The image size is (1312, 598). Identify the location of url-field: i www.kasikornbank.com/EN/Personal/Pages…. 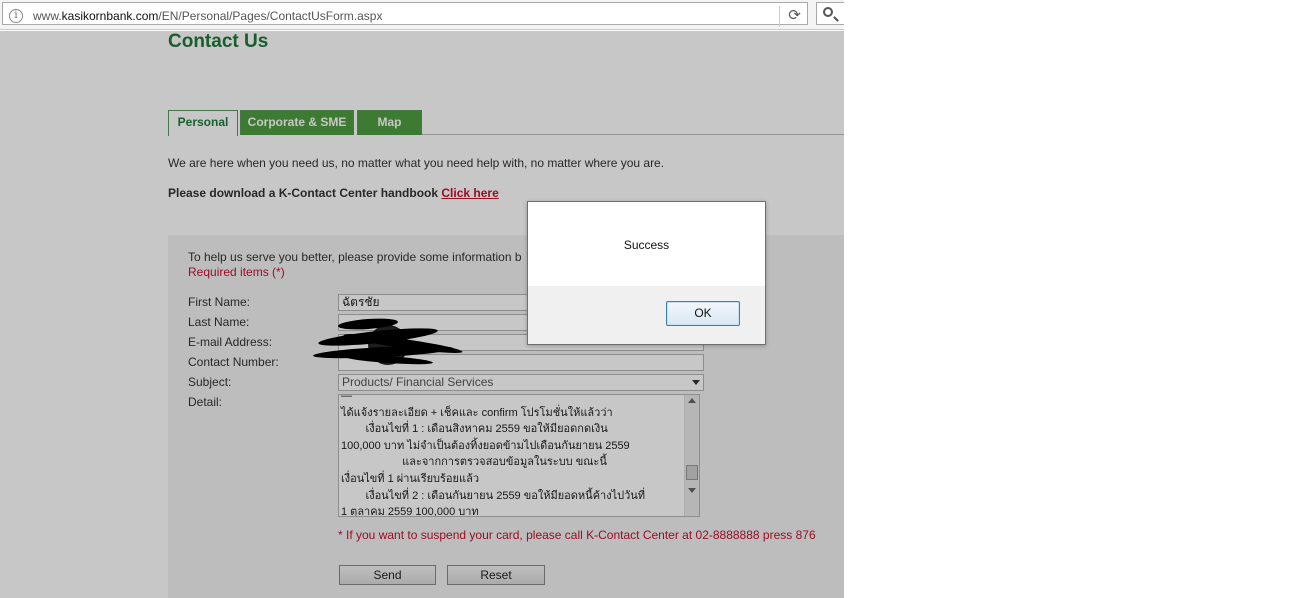
(405, 14).